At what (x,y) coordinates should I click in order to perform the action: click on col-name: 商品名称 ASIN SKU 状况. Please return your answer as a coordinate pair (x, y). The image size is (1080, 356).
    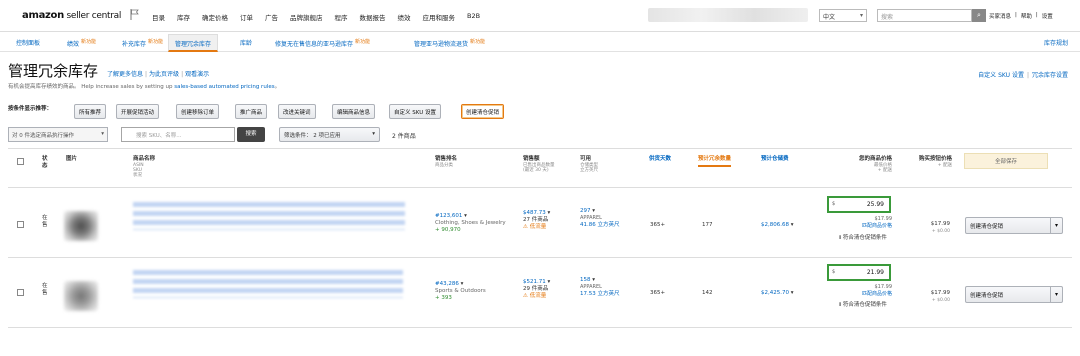
    Looking at the image, I should click on (144, 167).